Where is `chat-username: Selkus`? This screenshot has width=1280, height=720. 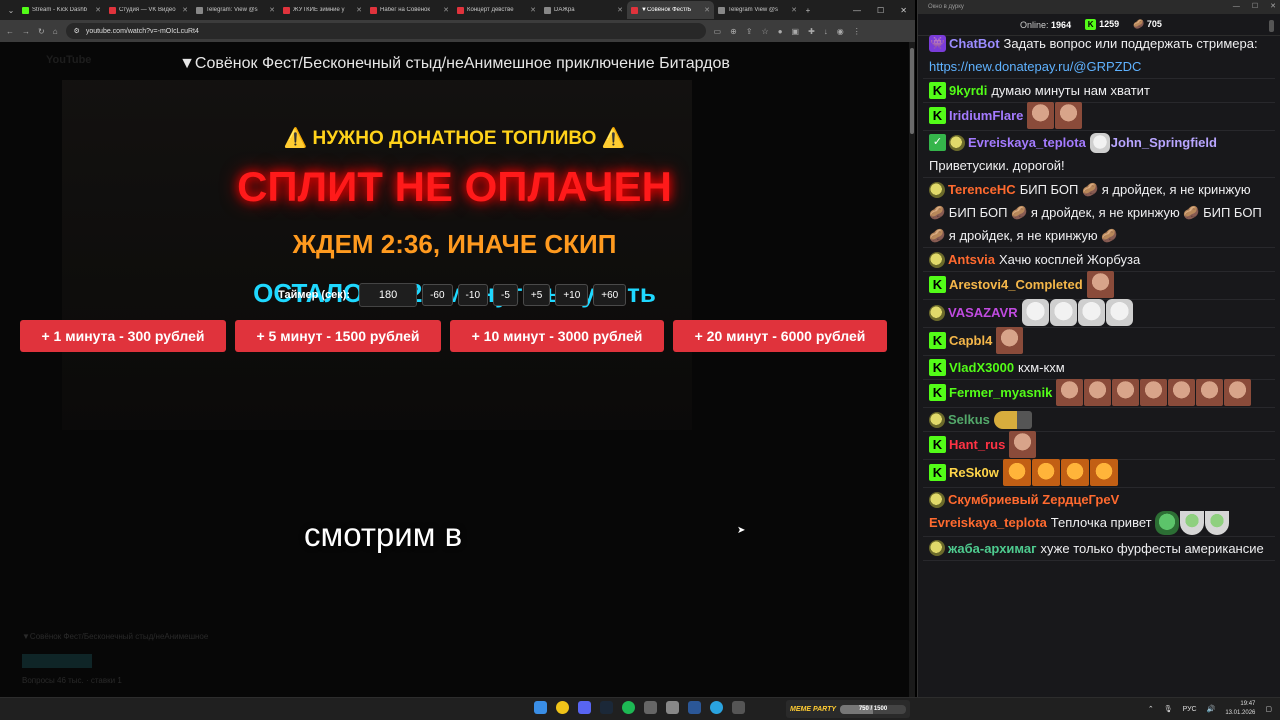 chat-username: Selkus is located at coordinates (969, 419).